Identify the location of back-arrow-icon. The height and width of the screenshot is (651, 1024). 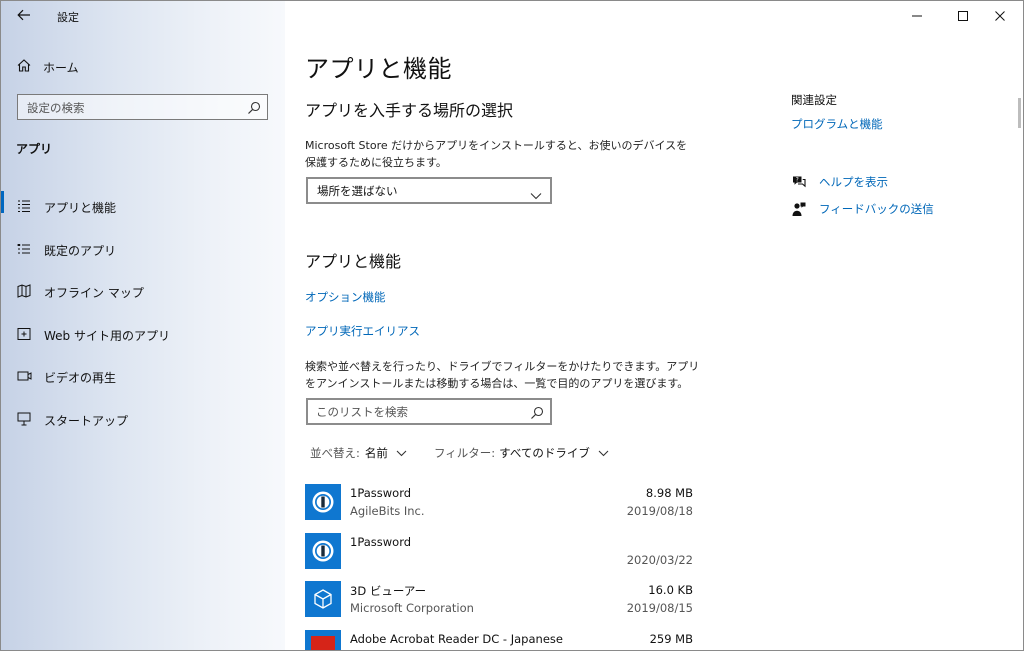
(24, 16).